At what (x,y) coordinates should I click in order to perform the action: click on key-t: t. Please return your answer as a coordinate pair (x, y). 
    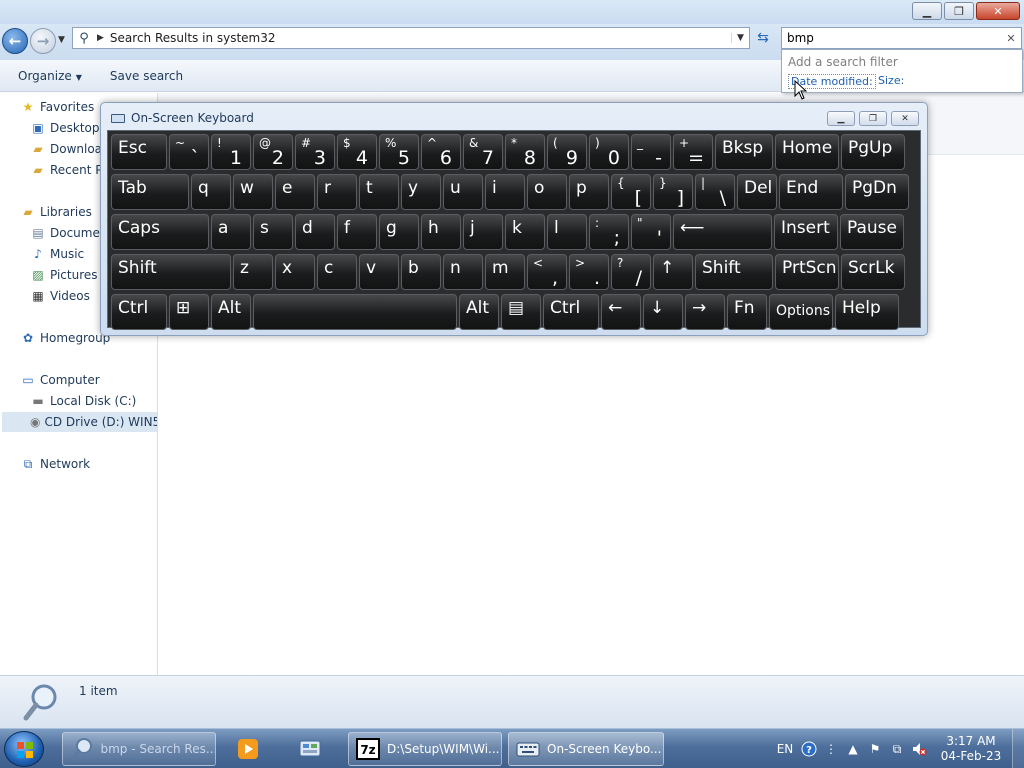
    Looking at the image, I should click on (379, 192).